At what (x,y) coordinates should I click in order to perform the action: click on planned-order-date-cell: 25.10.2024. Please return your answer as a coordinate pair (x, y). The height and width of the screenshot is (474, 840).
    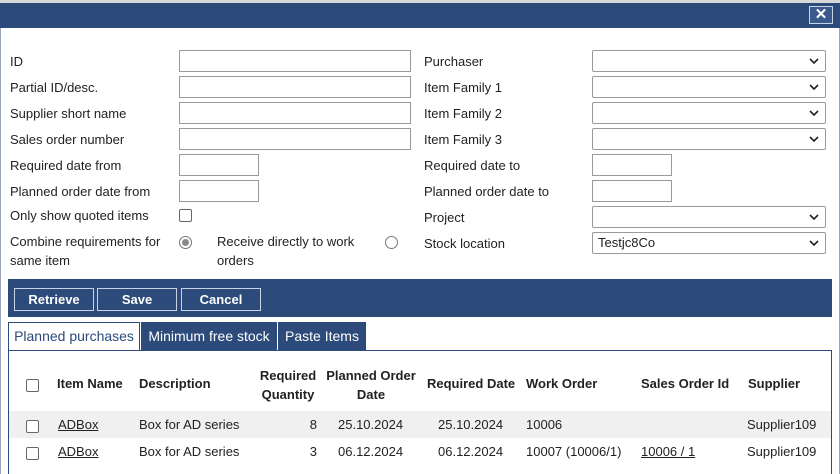
    Looking at the image, I should click on (371, 424).